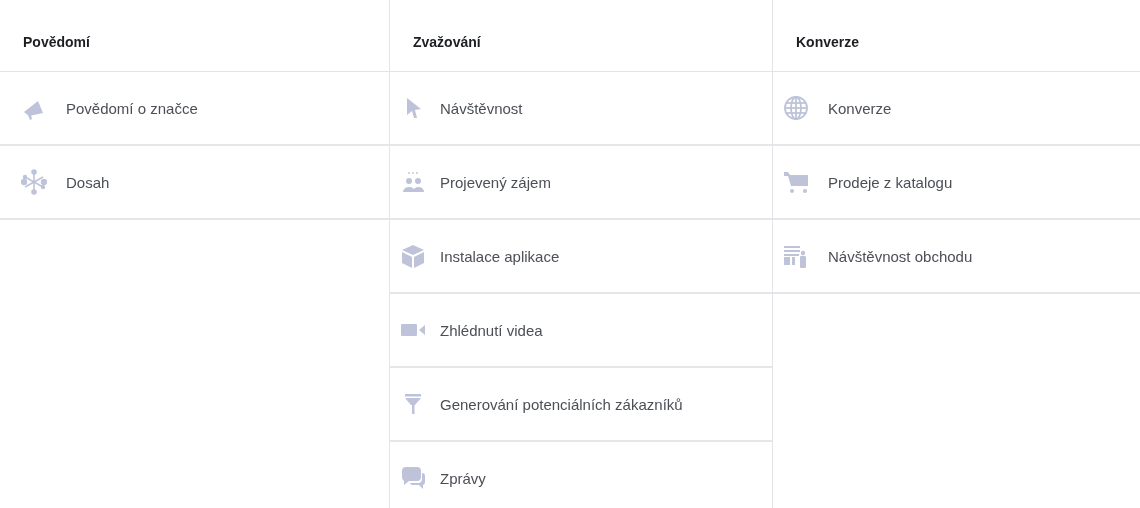  What do you see at coordinates (447, 41) in the screenshot?
I see `column-heading: Zvažování` at bounding box center [447, 41].